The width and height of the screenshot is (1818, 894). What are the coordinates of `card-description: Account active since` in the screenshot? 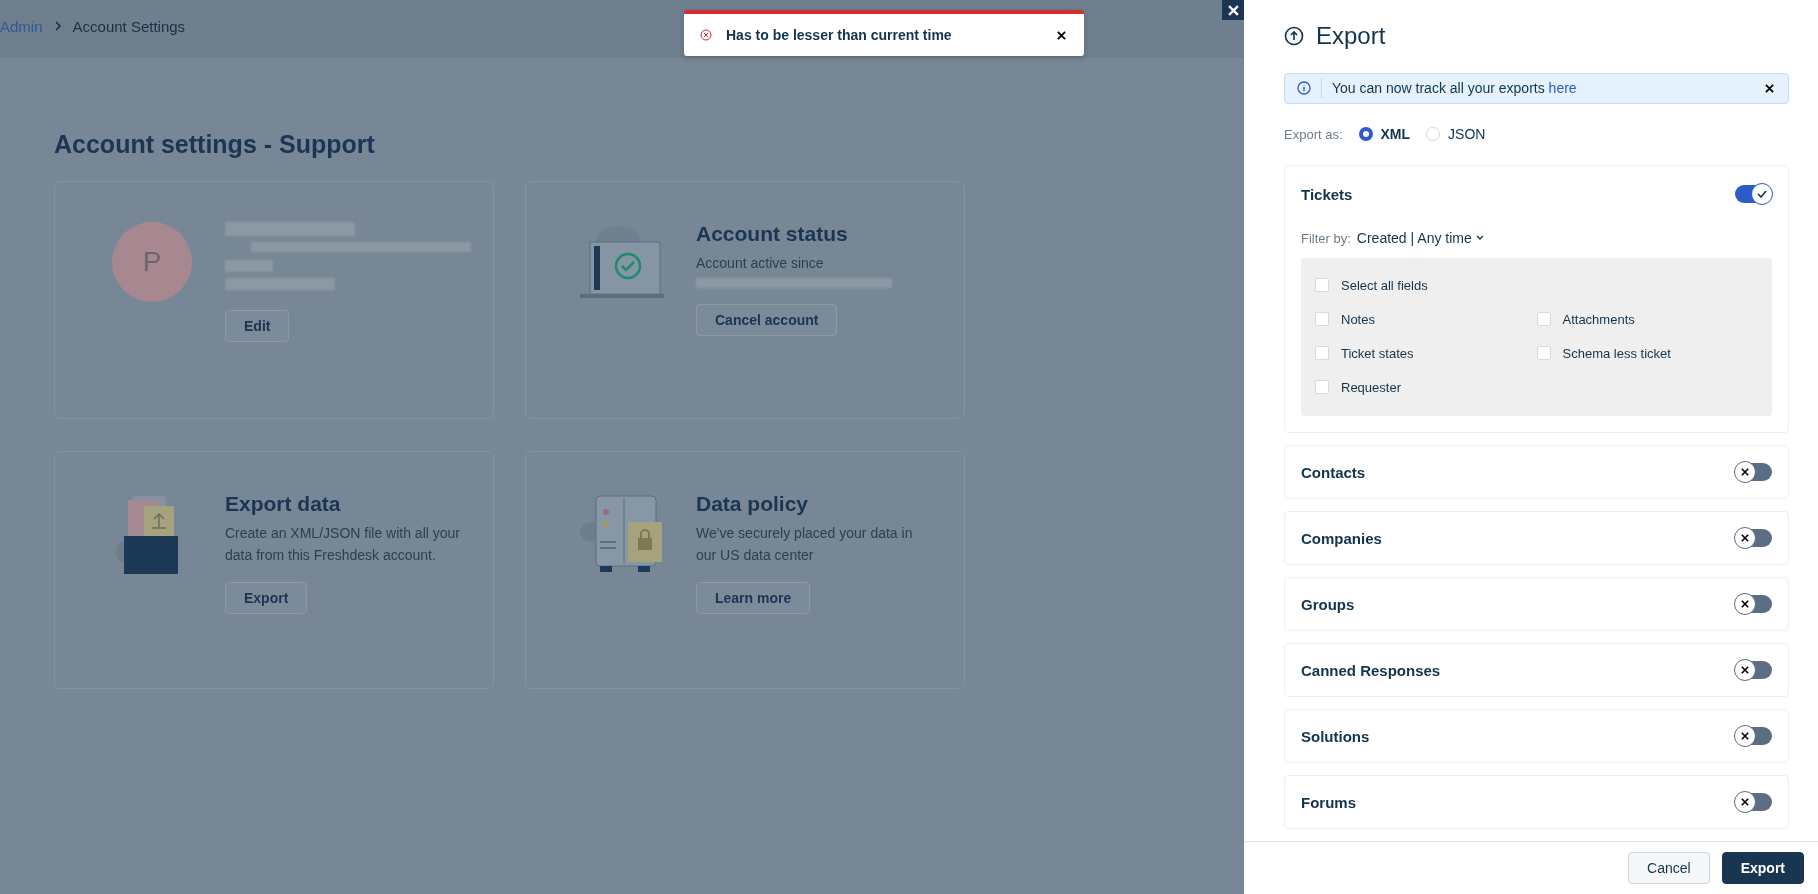 It's located at (760, 263).